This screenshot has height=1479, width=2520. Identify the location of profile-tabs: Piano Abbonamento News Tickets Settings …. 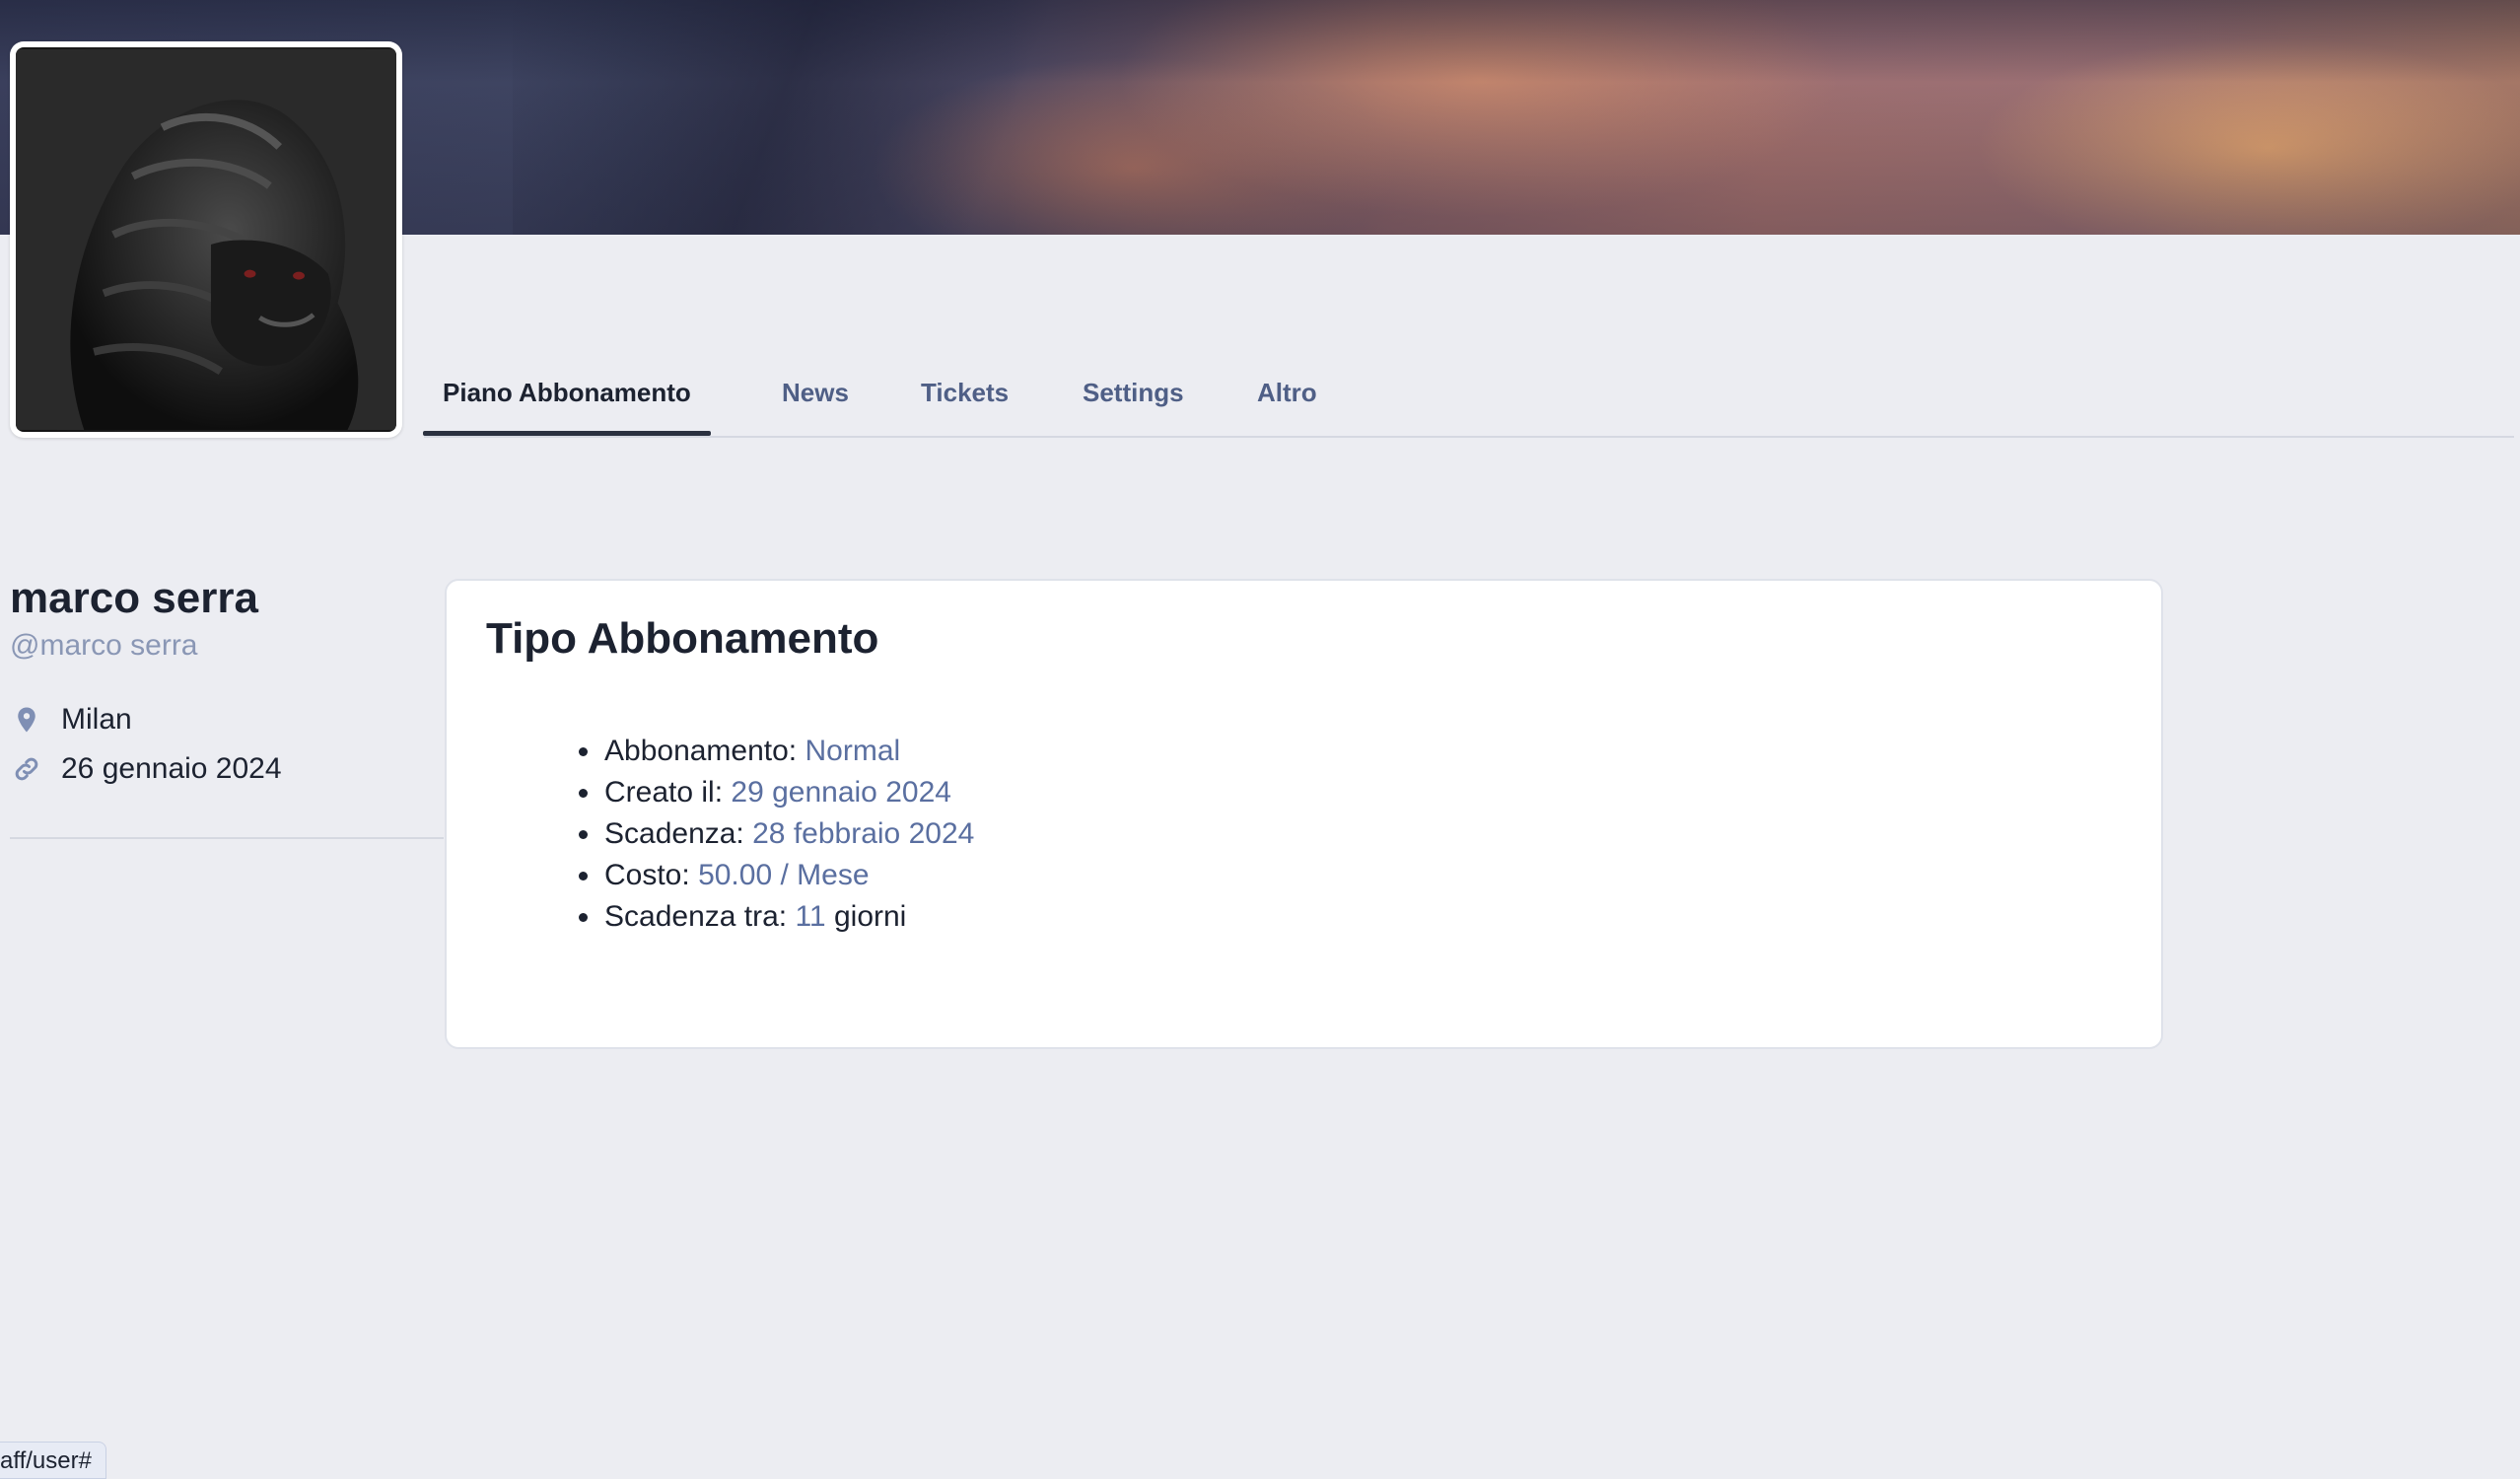
(1468, 401).